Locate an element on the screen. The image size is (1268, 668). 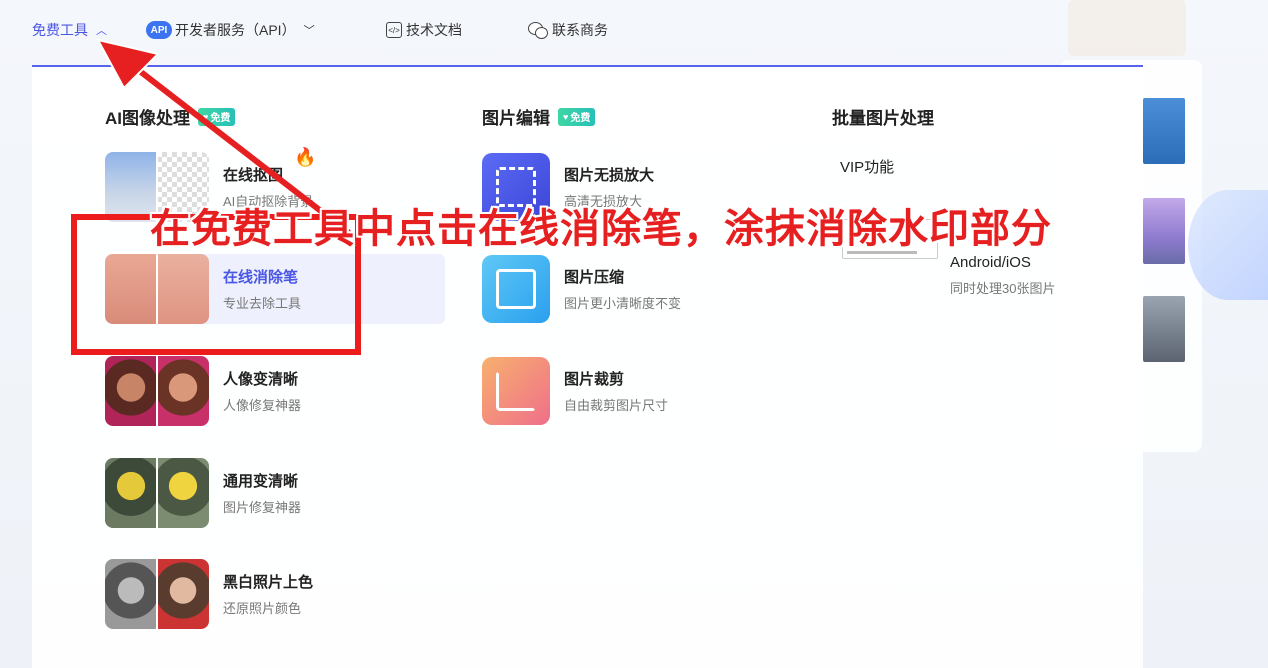
compress-frame-icon is located at coordinates (516, 289).